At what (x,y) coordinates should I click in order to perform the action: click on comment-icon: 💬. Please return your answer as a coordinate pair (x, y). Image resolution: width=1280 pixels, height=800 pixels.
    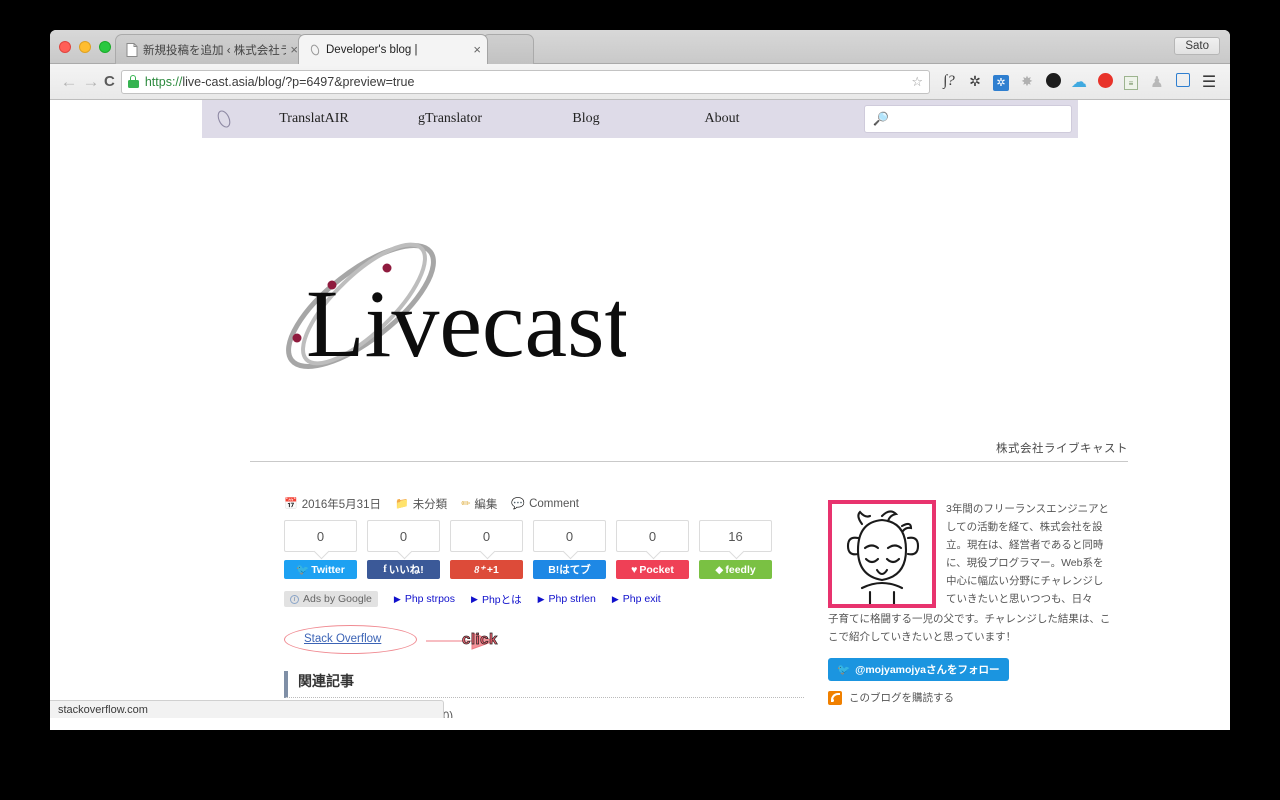
    Looking at the image, I should click on (518, 503).